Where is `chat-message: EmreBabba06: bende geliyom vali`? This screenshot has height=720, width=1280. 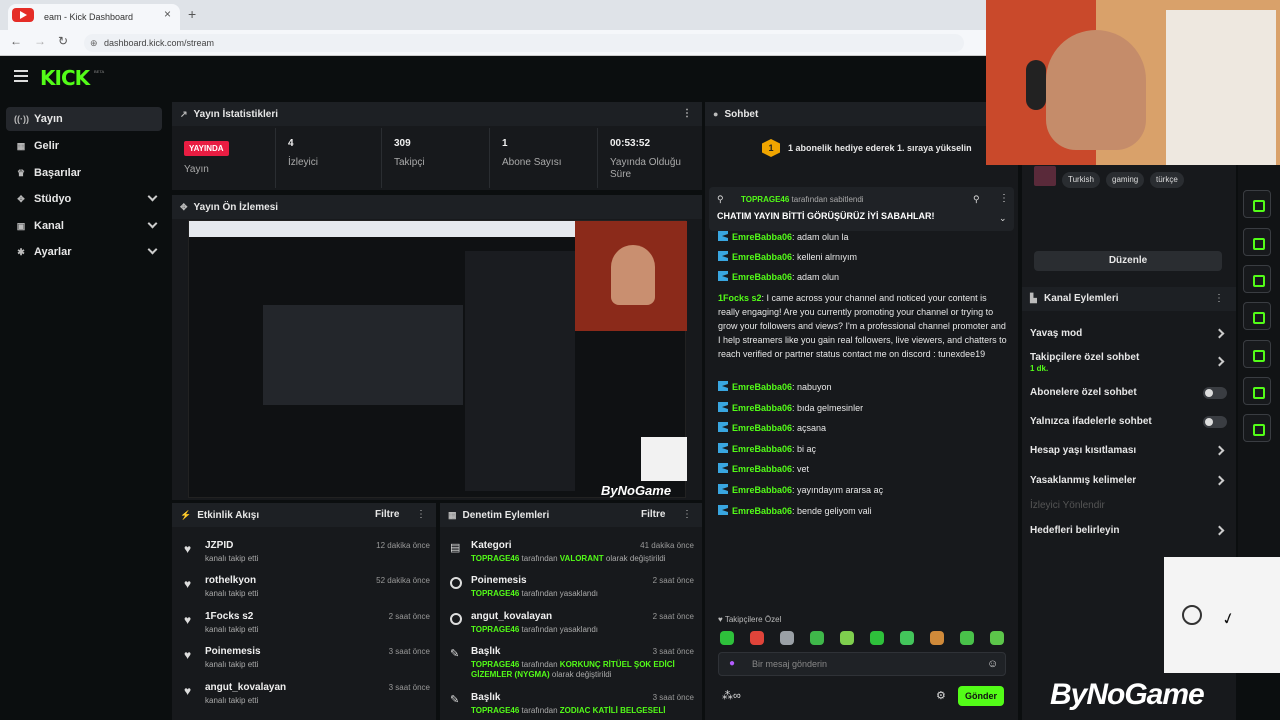
chat-message: EmreBabba06: bende geliyom vali is located at coordinates (795, 511).